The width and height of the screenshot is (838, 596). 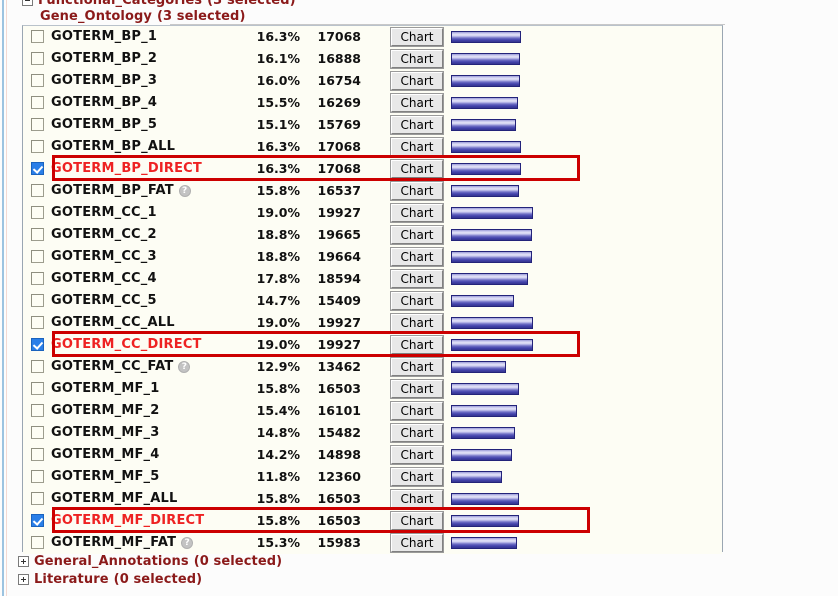 I want to click on table-row: GOTERM_CC_5 14.7% 15409 Chart, so click(x=372, y=301).